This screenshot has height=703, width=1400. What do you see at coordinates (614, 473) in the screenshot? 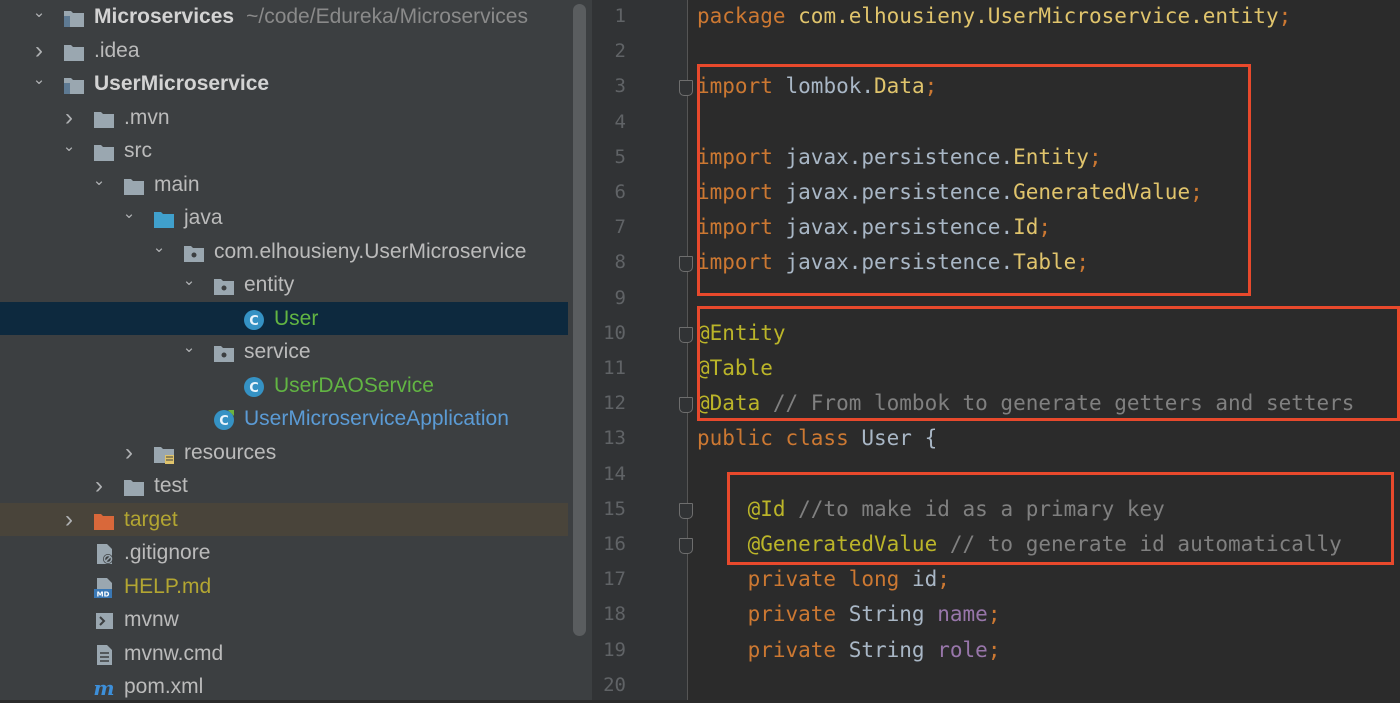
I see `line-number: 14` at bounding box center [614, 473].